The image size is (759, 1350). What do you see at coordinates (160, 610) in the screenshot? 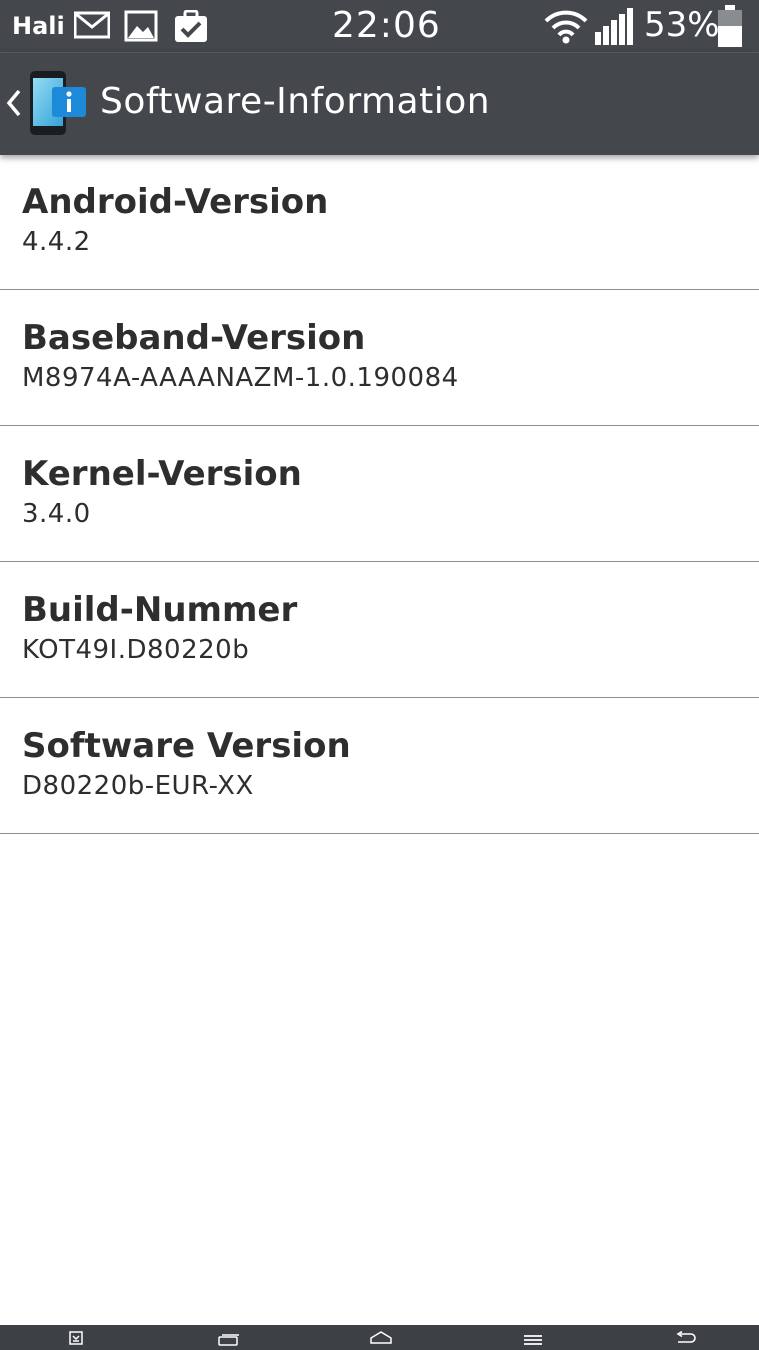
I see `item-title: Build-Nummer` at bounding box center [160, 610].